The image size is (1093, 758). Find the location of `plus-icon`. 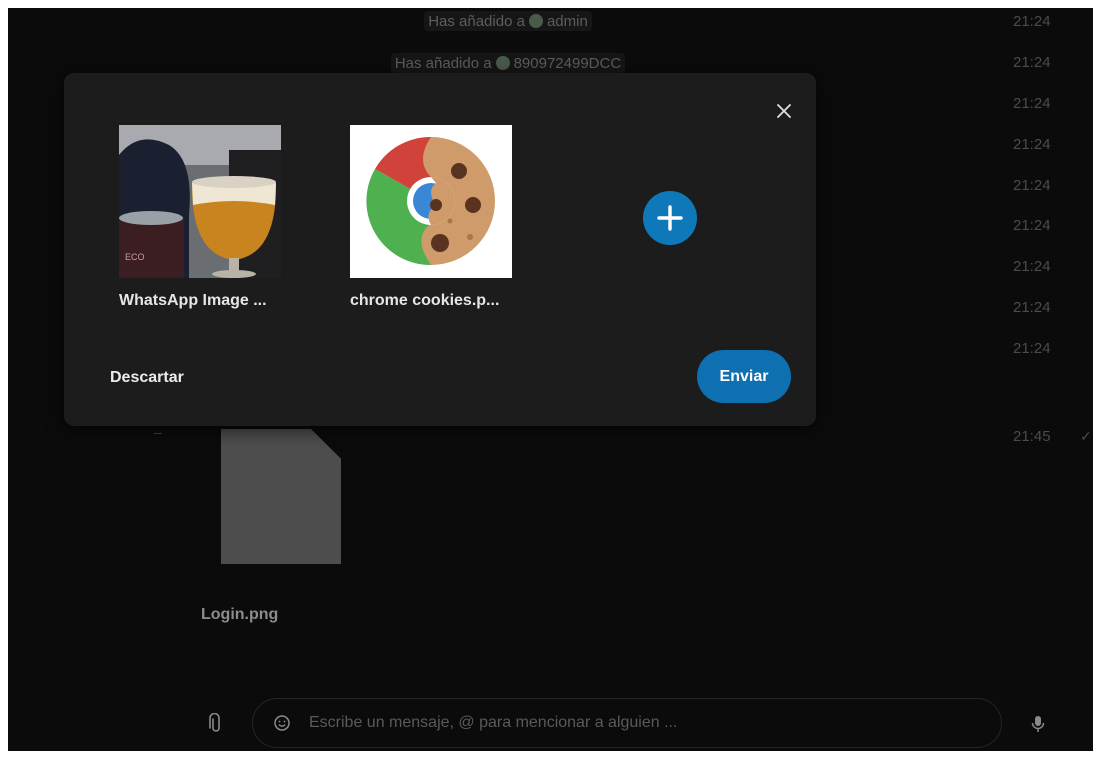

plus-icon is located at coordinates (670, 218).